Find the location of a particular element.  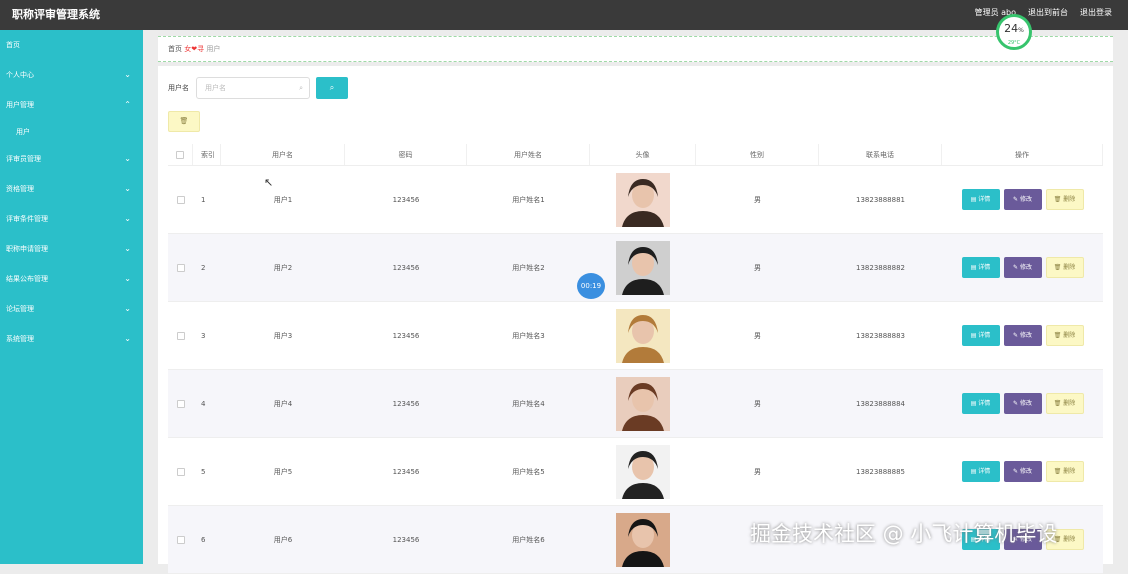

table-header: 索引 用户名 密码 用户姓名 头像 性别 联系电话 操作 is located at coordinates (635, 155).